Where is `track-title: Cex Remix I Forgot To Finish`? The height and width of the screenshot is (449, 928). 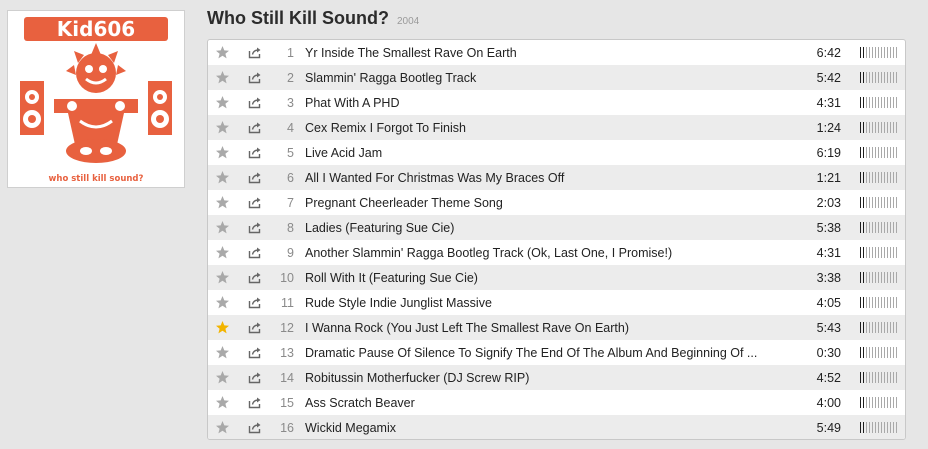 track-title: Cex Remix I Forgot To Finish is located at coordinates (540, 128).